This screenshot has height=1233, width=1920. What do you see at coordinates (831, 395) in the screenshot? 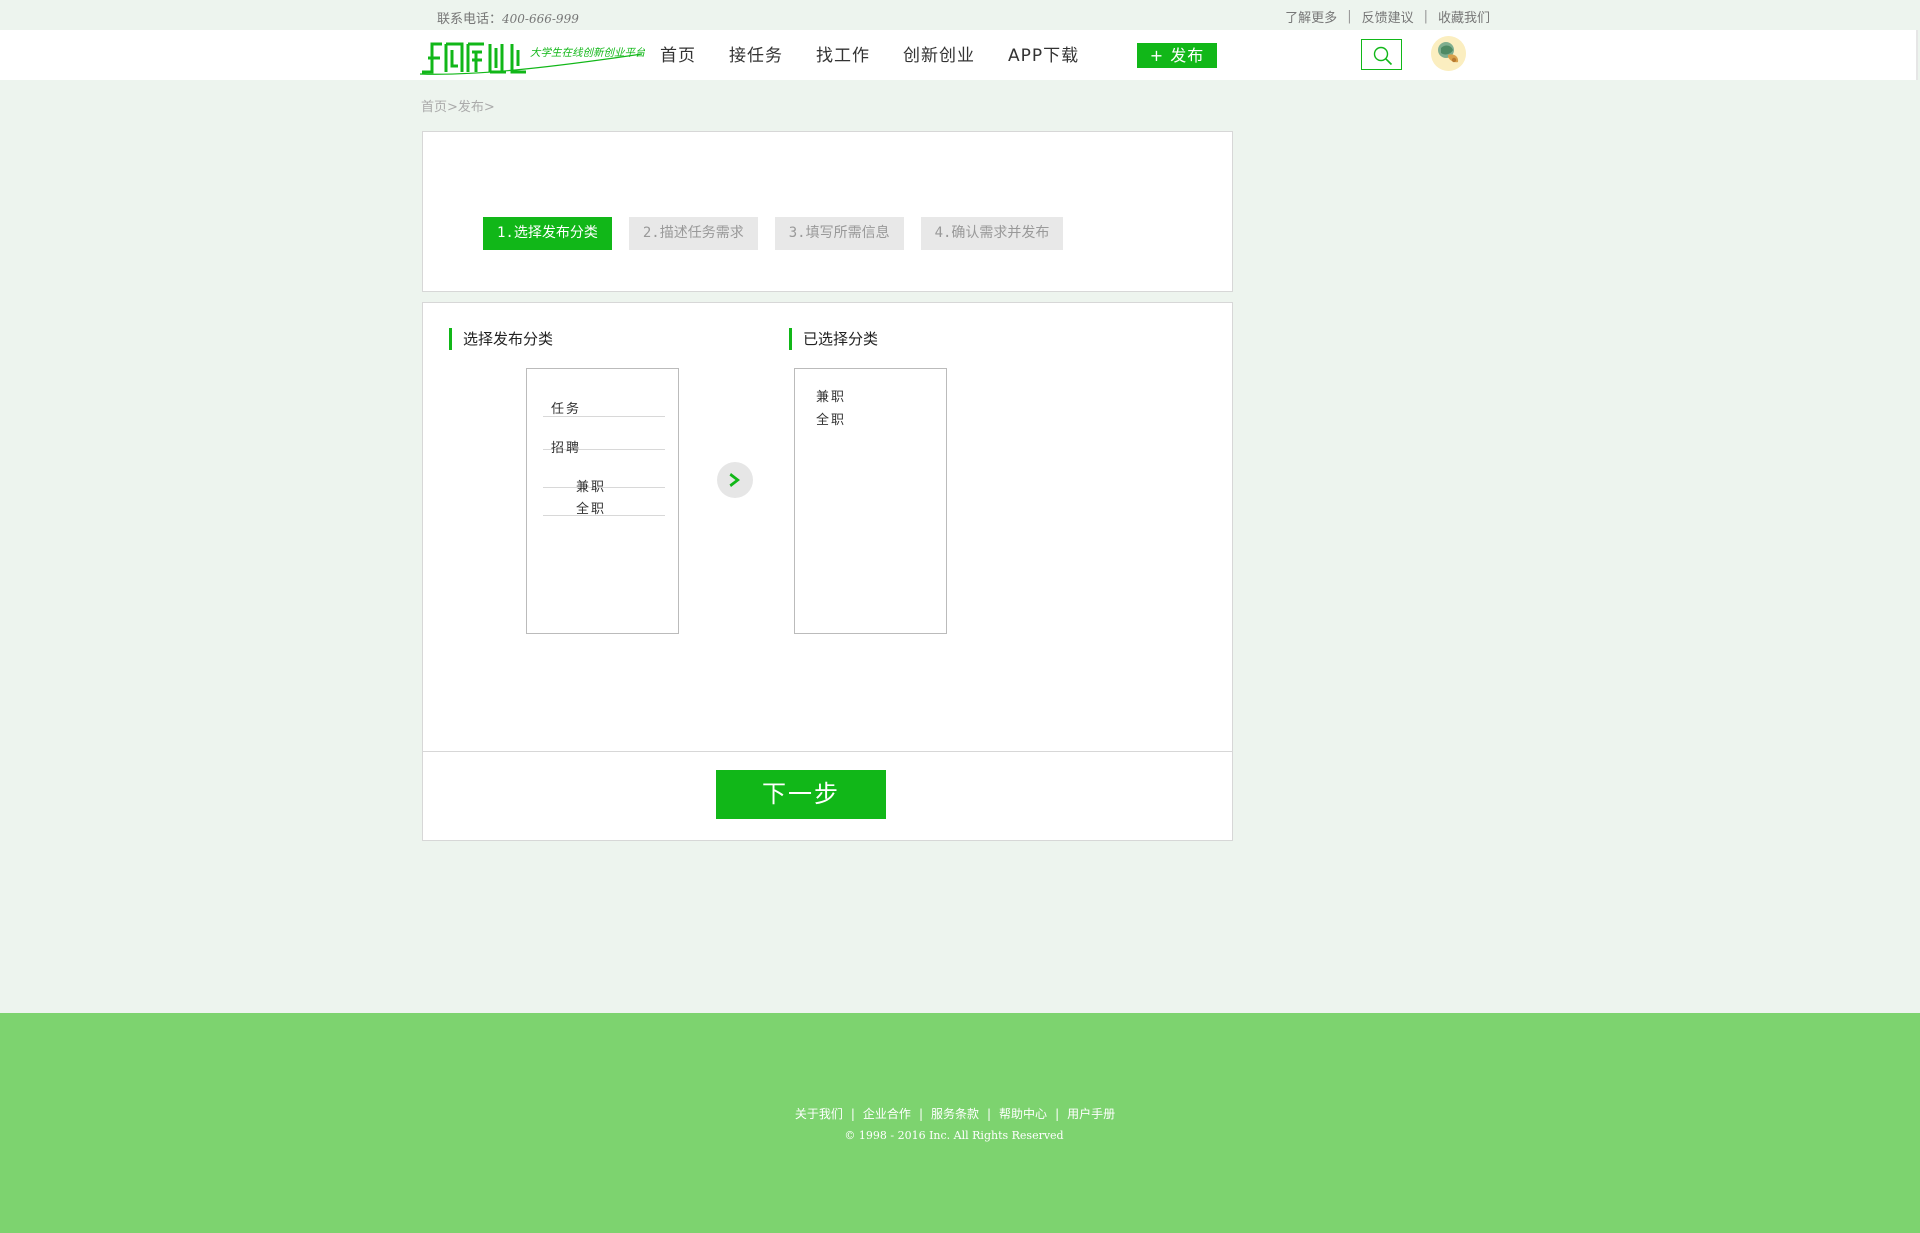
I see `selected-item-parttime: 兼职` at bounding box center [831, 395].